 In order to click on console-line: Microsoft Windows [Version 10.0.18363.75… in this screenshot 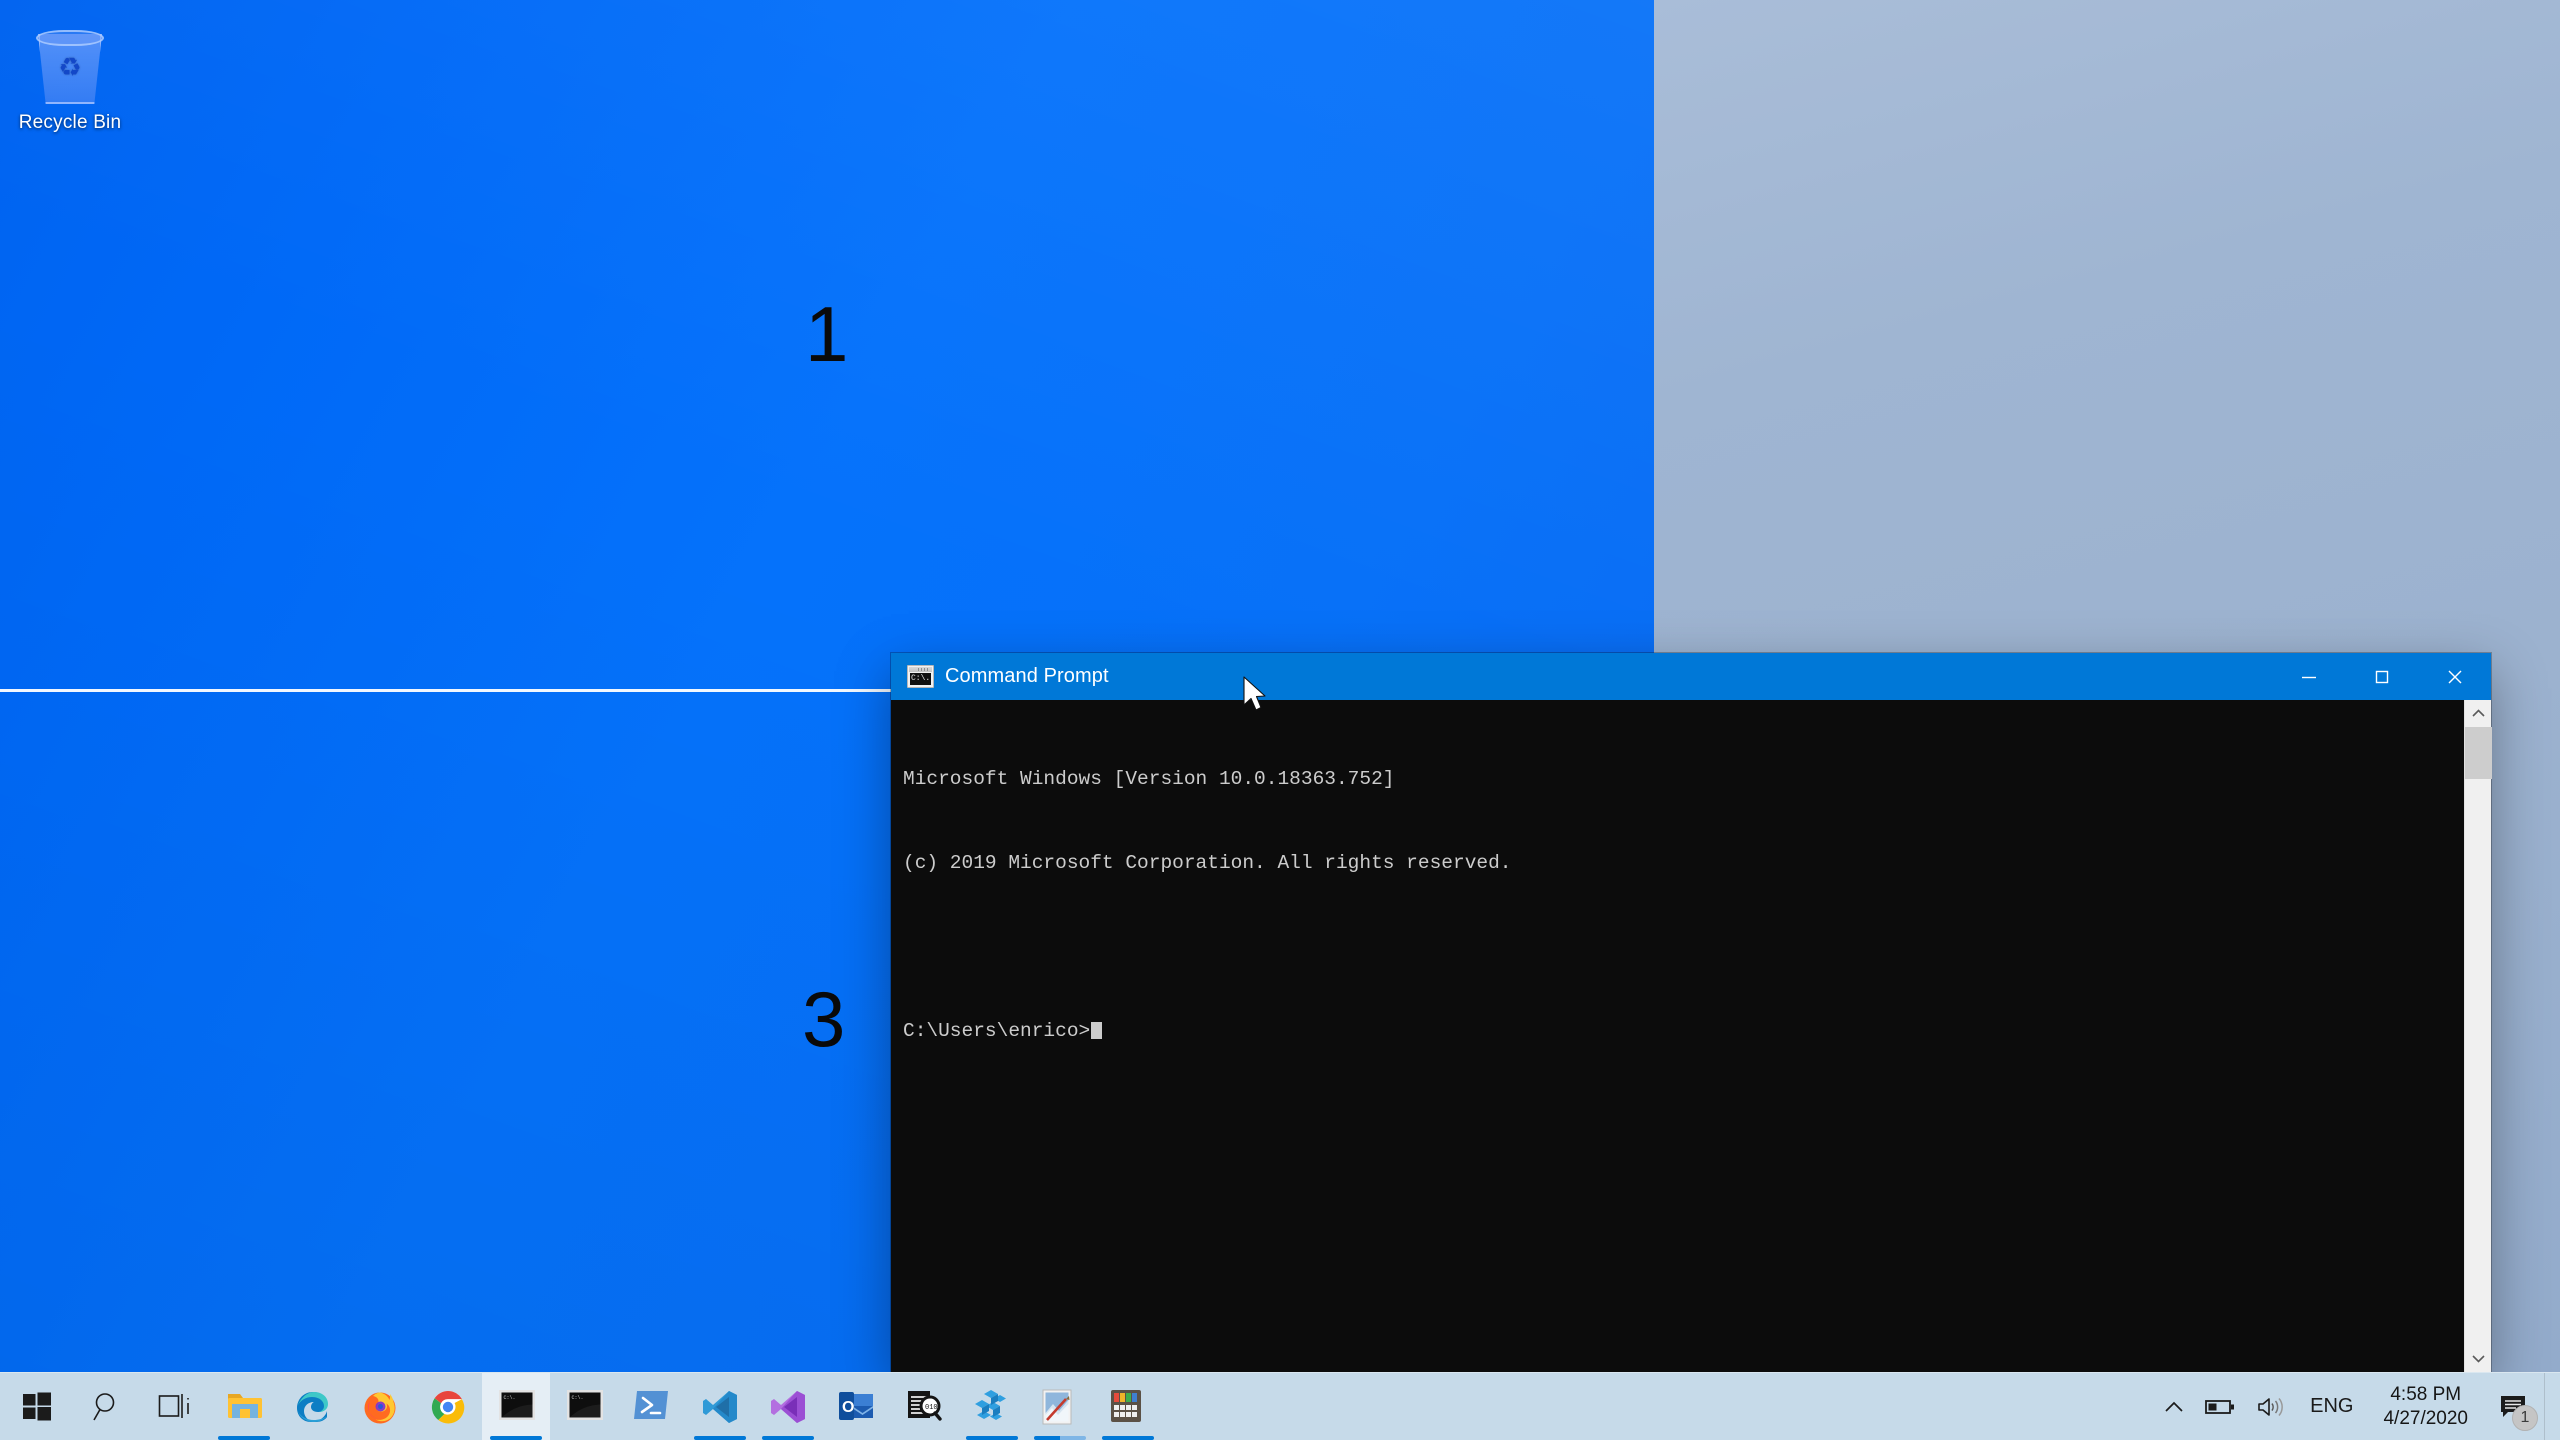, I will do `click(1149, 779)`.